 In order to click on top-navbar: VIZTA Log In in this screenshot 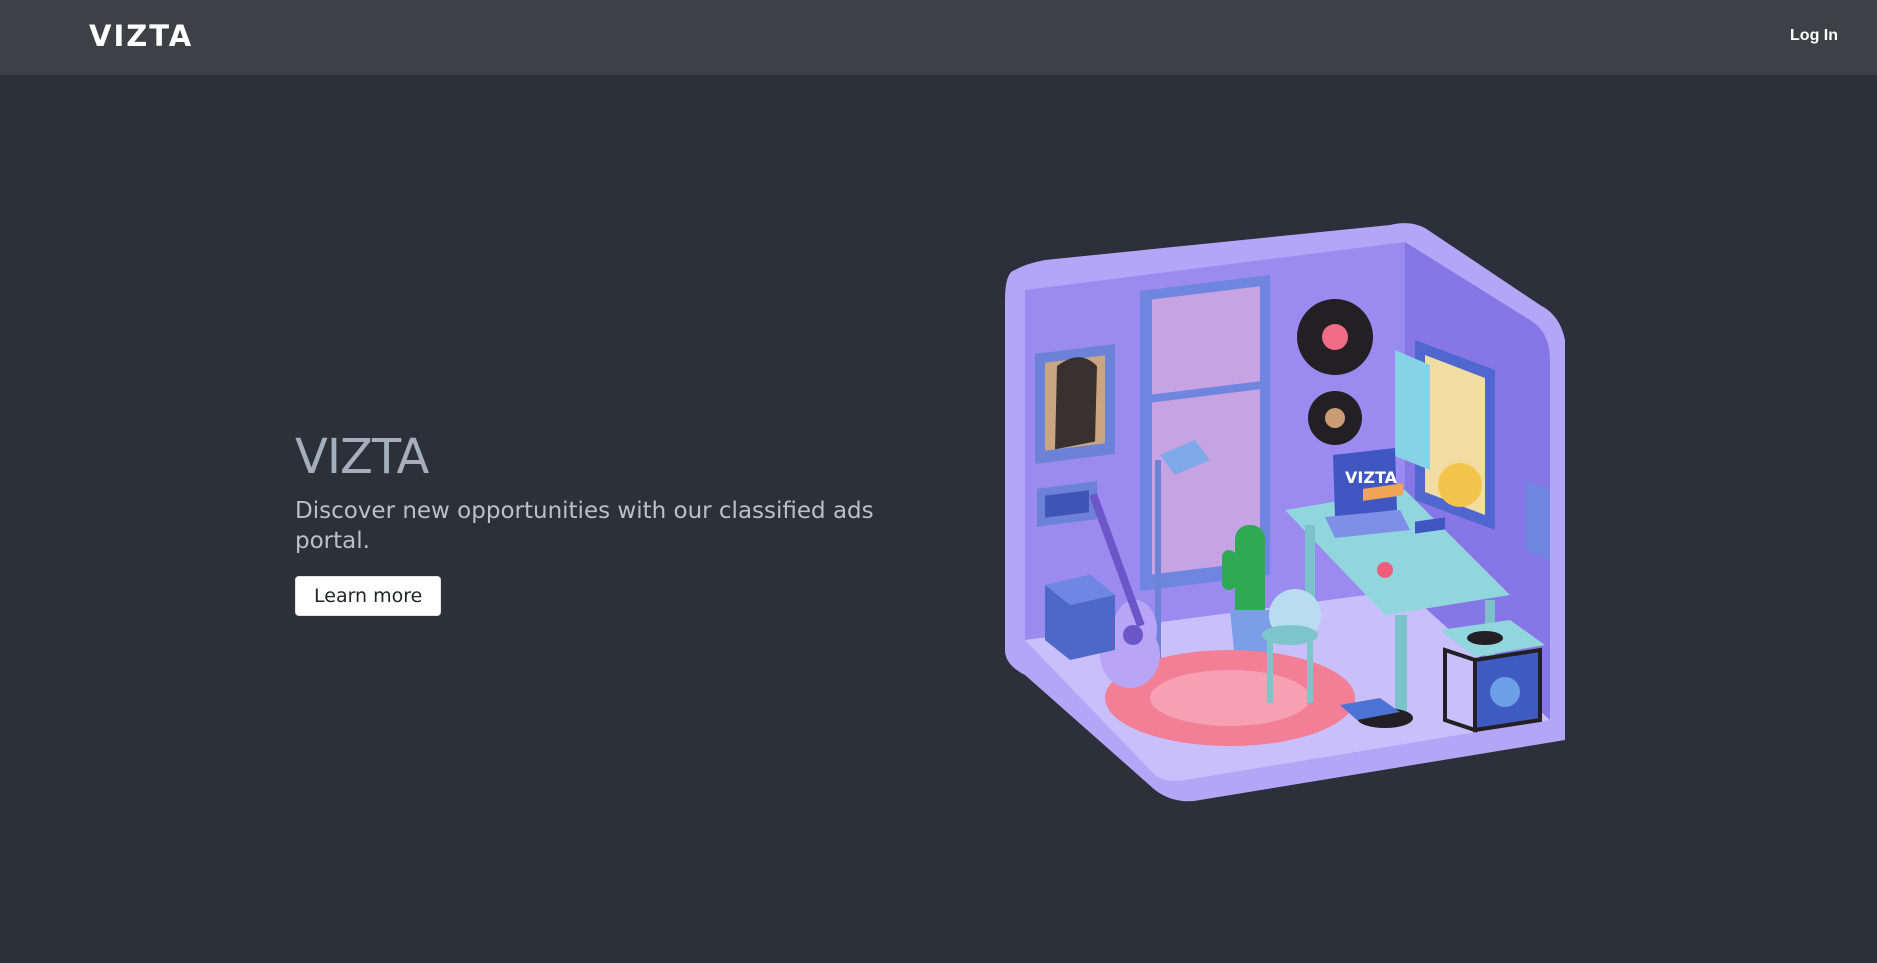, I will do `click(938, 37)`.